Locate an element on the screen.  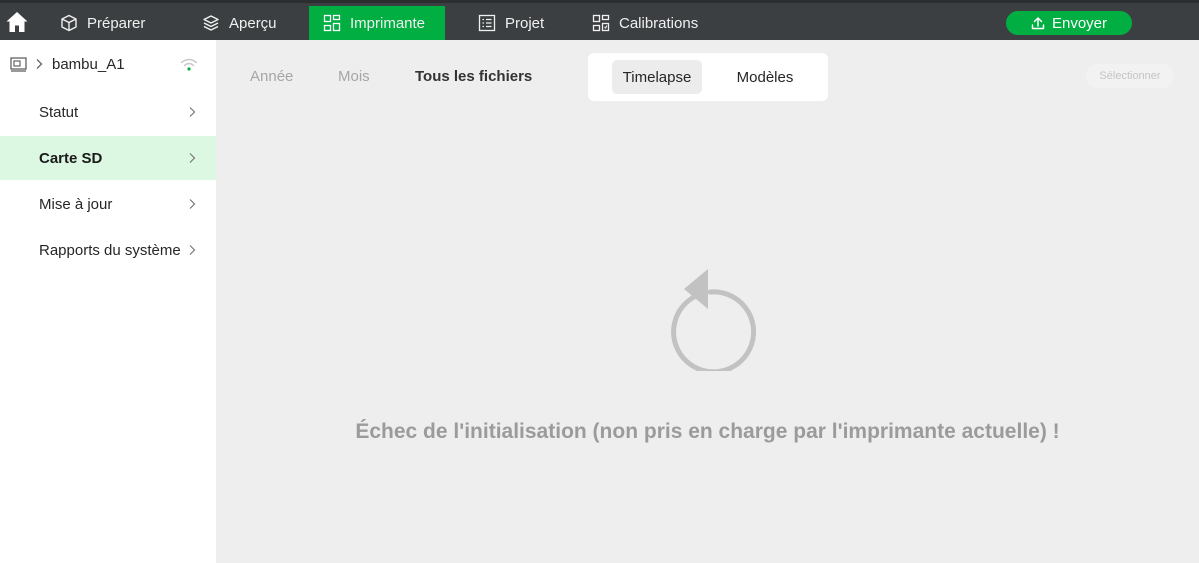
layers-icon is located at coordinates (211, 23).